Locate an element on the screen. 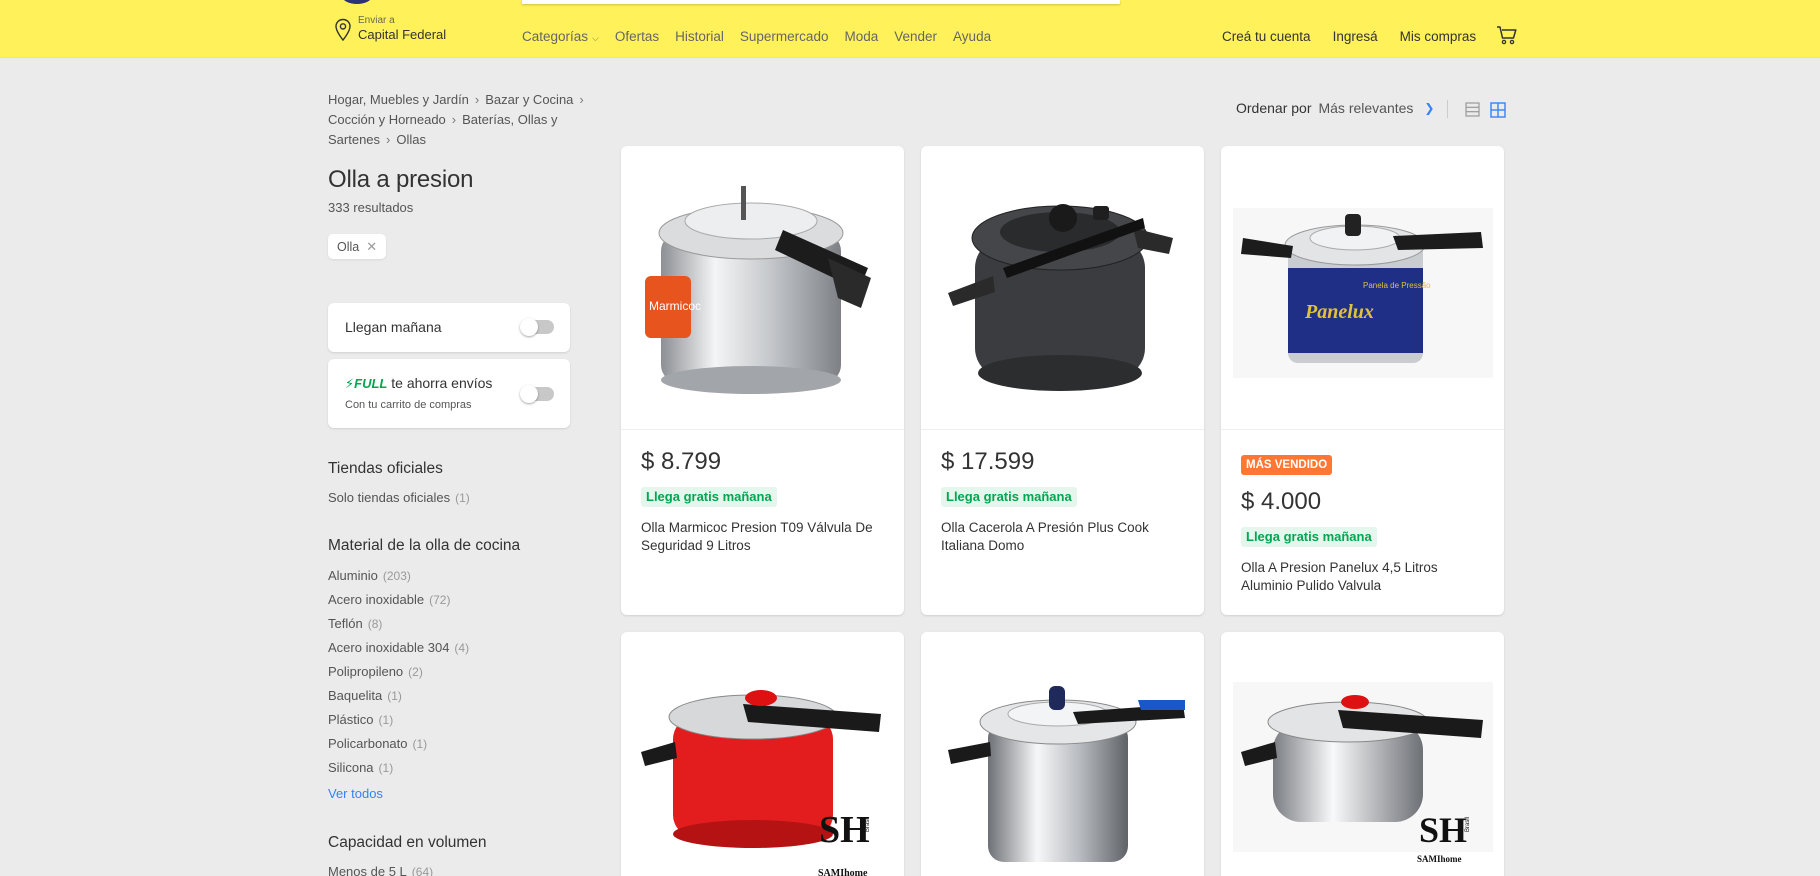  marmicoc-label: Marmicoc is located at coordinates (675, 306).